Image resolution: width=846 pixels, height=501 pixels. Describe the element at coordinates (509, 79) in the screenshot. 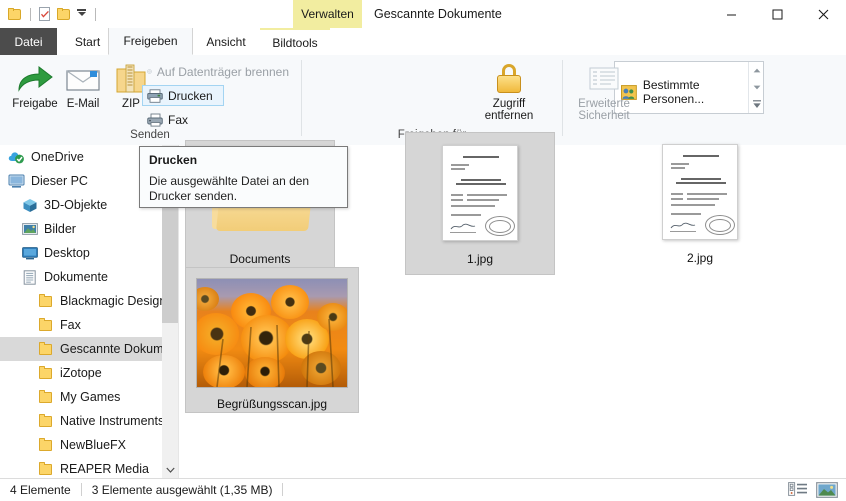

I see `lock-icon` at that location.